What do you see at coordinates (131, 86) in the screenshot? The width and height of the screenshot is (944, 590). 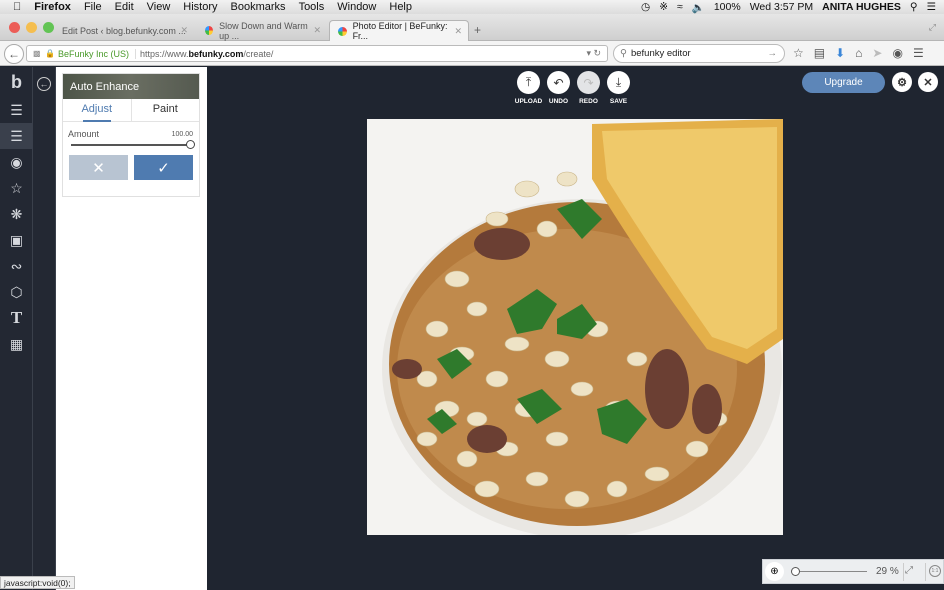 I see `panel-title: Auto Enhance` at bounding box center [131, 86].